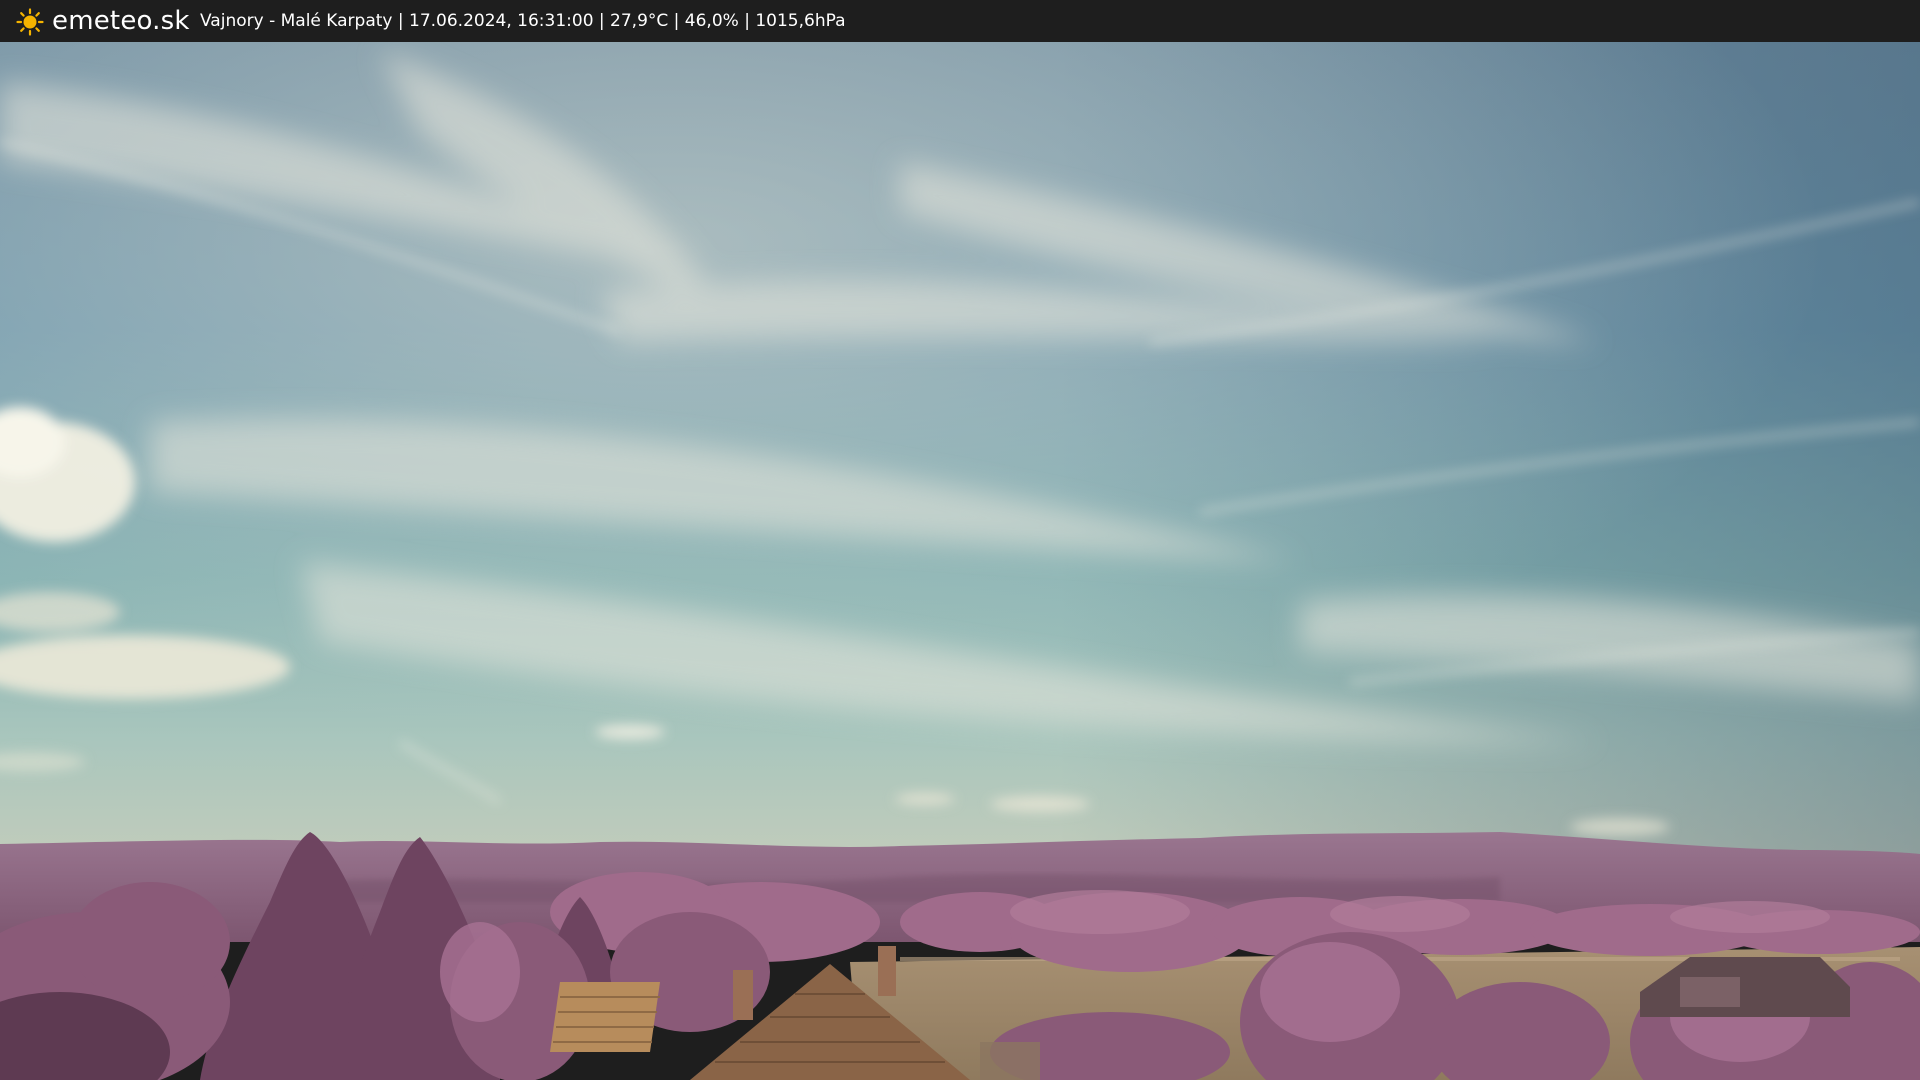 This screenshot has width=1920, height=1080. I want to click on site-logo-text: emeteo.sk, so click(121, 21).